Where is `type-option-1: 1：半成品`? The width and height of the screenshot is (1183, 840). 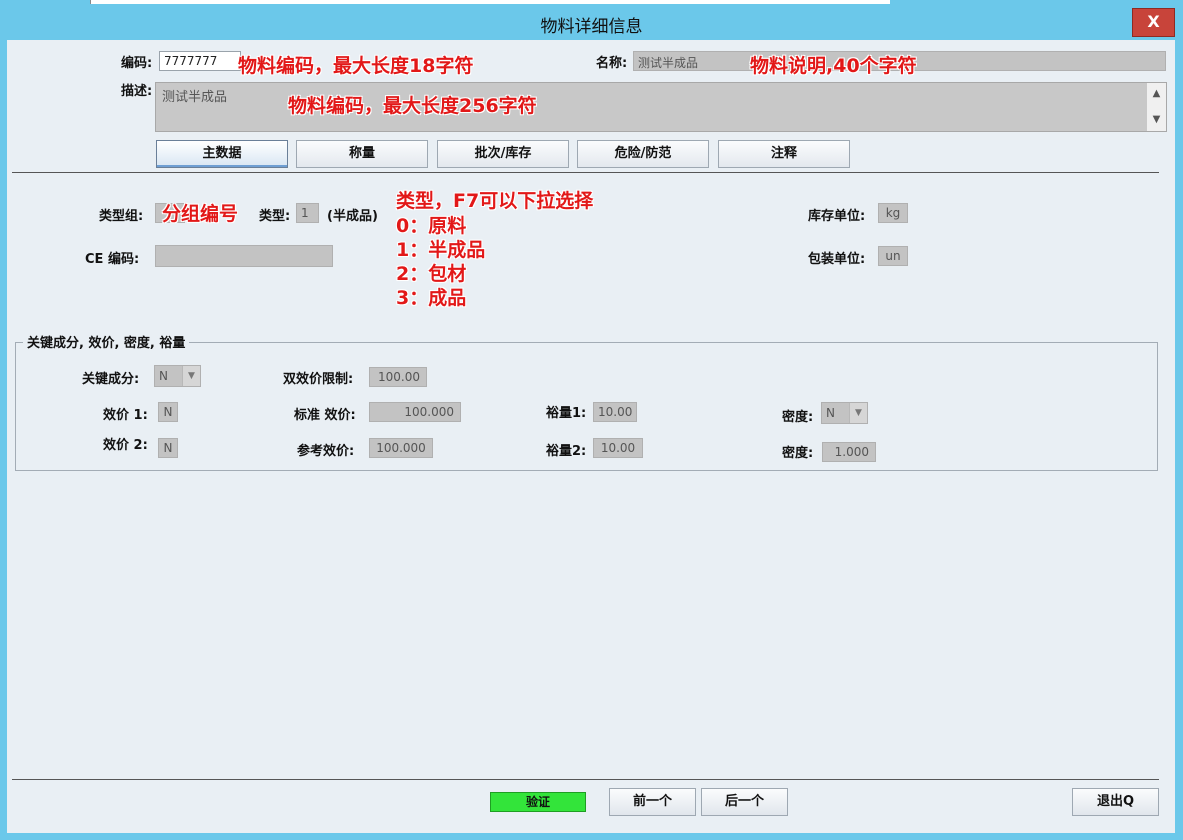 type-option-1: 1：半成品 is located at coordinates (441, 250).